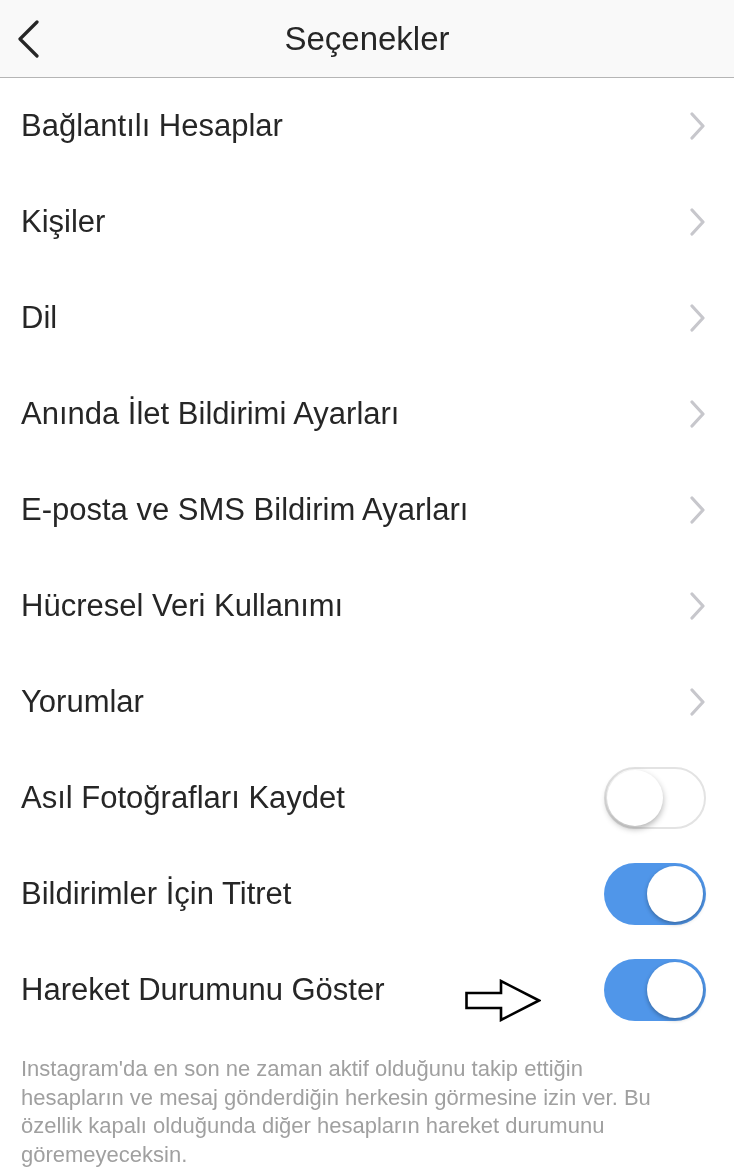 The image size is (734, 1172). I want to click on setting-label: Bildirimler İçin Titret, so click(156, 893).